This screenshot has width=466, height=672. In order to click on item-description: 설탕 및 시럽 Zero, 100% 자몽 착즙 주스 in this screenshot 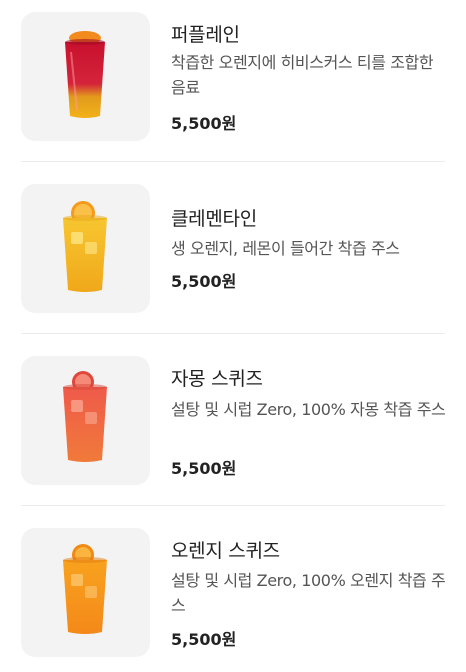, I will do `click(308, 409)`.